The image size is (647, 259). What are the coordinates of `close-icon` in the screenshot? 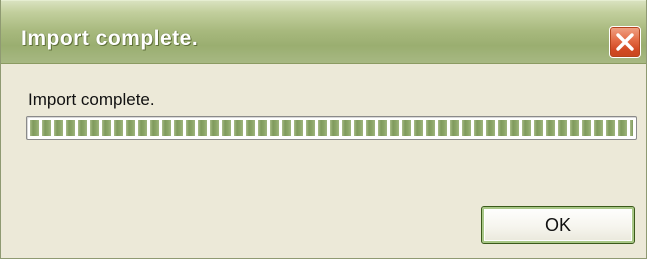 It's located at (625, 42).